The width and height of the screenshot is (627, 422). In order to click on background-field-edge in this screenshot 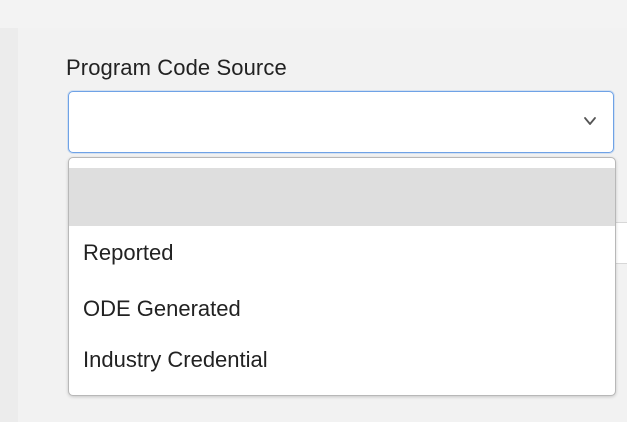, I will do `click(621, 175)`.